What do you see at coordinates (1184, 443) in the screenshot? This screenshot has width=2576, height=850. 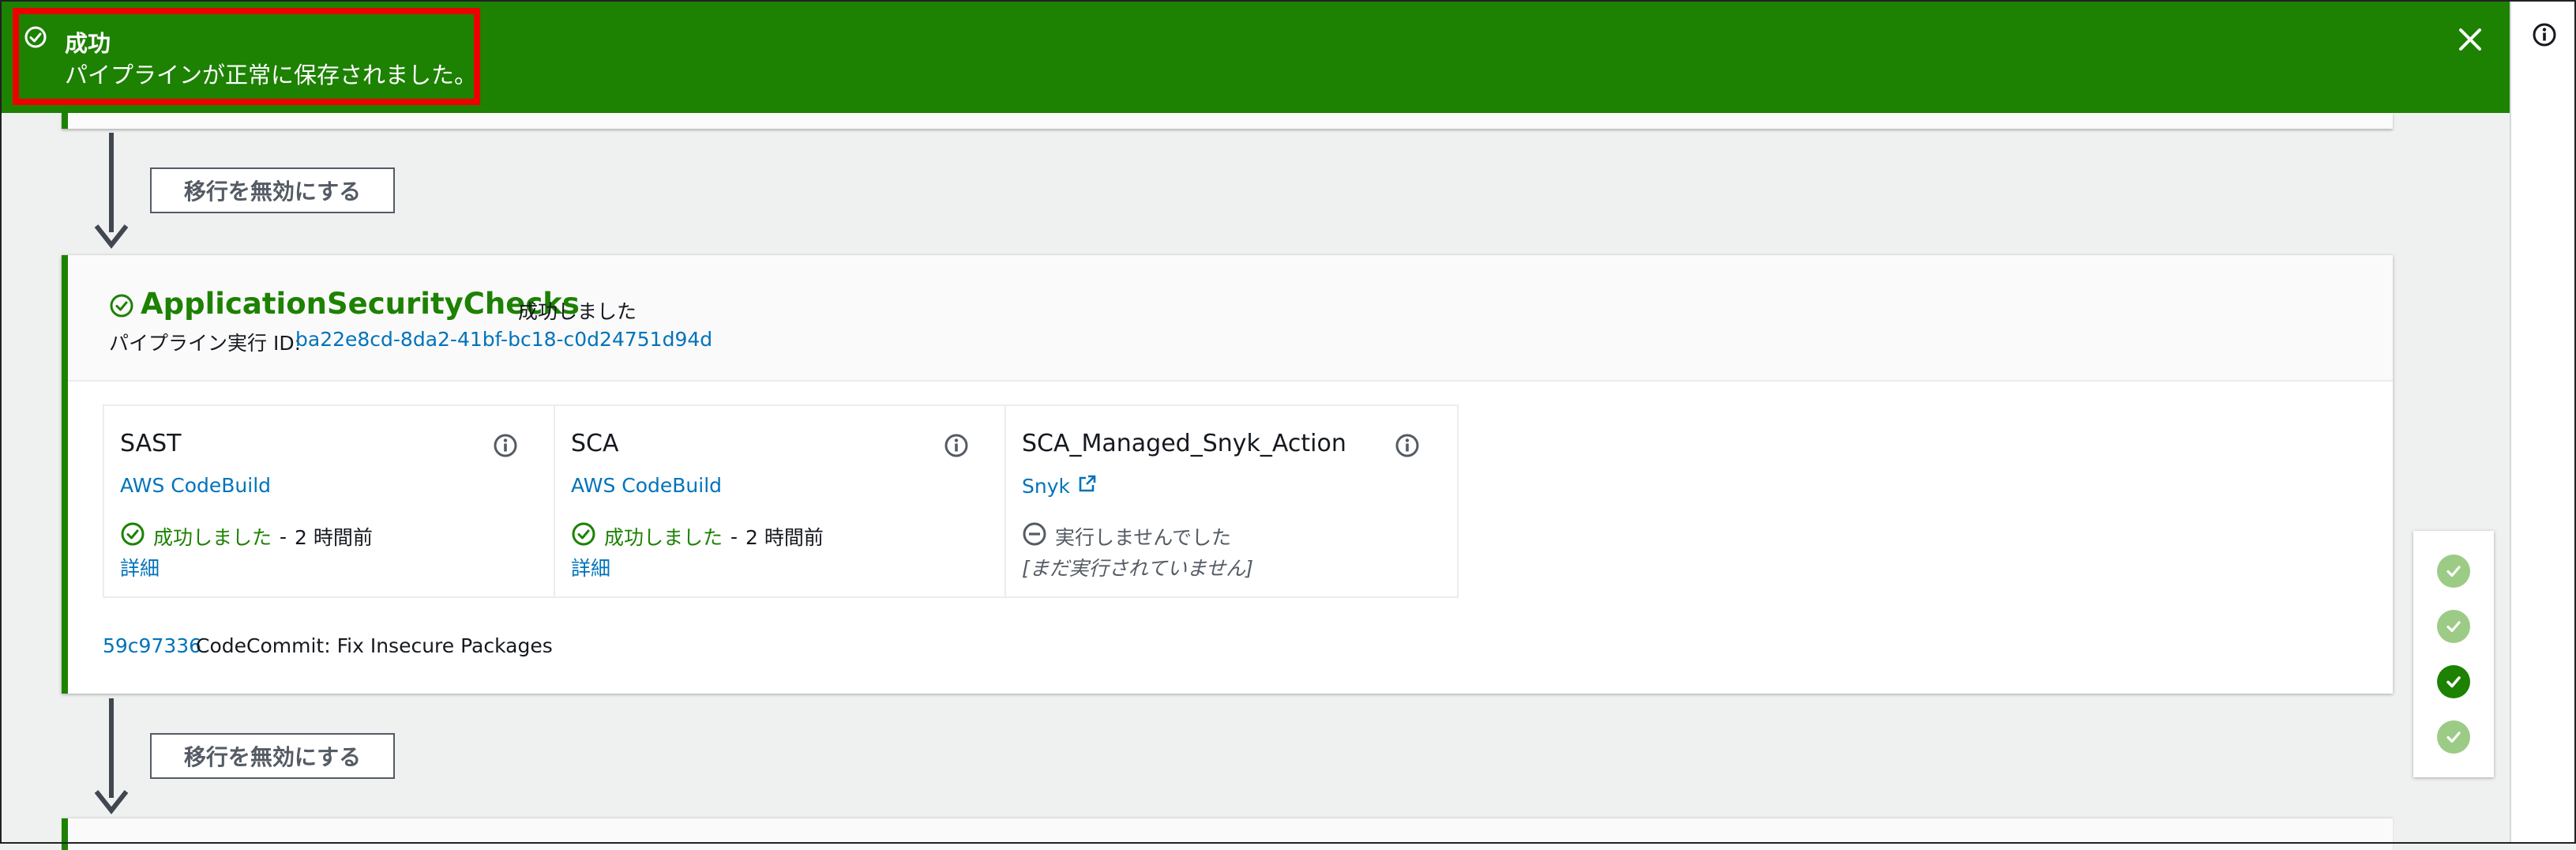 I see `action-name: SCA_Managed_Snyk_Action` at bounding box center [1184, 443].